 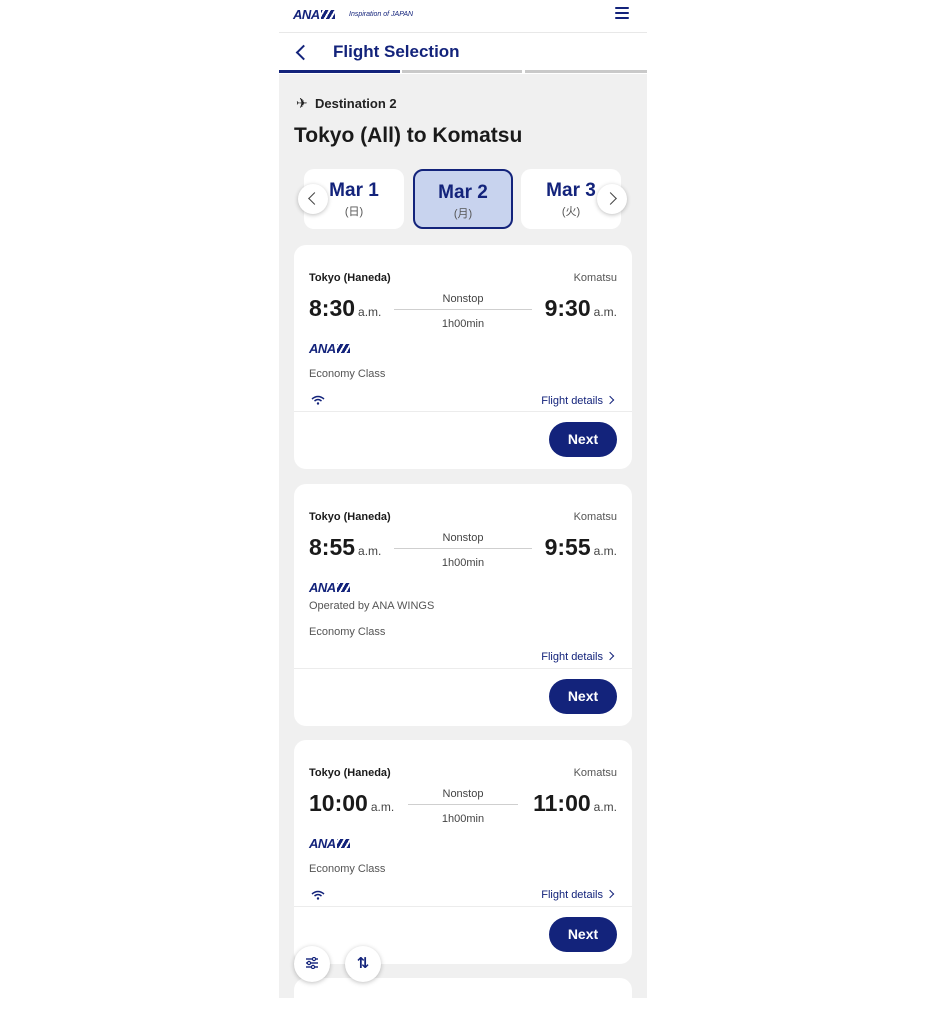 What do you see at coordinates (622, 12) in the screenshot?
I see `hamburger-menu-icon` at bounding box center [622, 12].